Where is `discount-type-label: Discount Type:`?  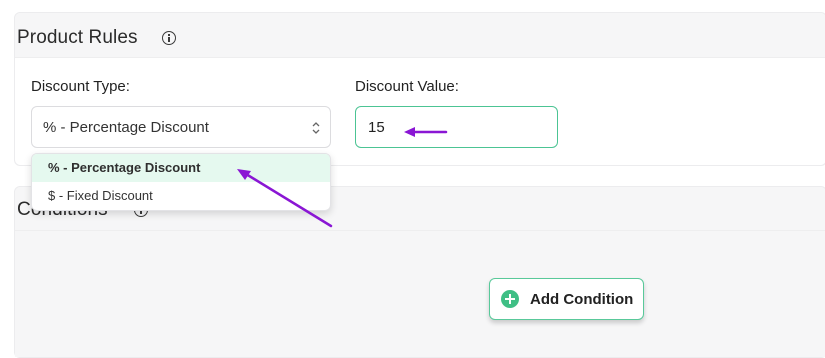
discount-type-label: Discount Type: is located at coordinates (80, 86).